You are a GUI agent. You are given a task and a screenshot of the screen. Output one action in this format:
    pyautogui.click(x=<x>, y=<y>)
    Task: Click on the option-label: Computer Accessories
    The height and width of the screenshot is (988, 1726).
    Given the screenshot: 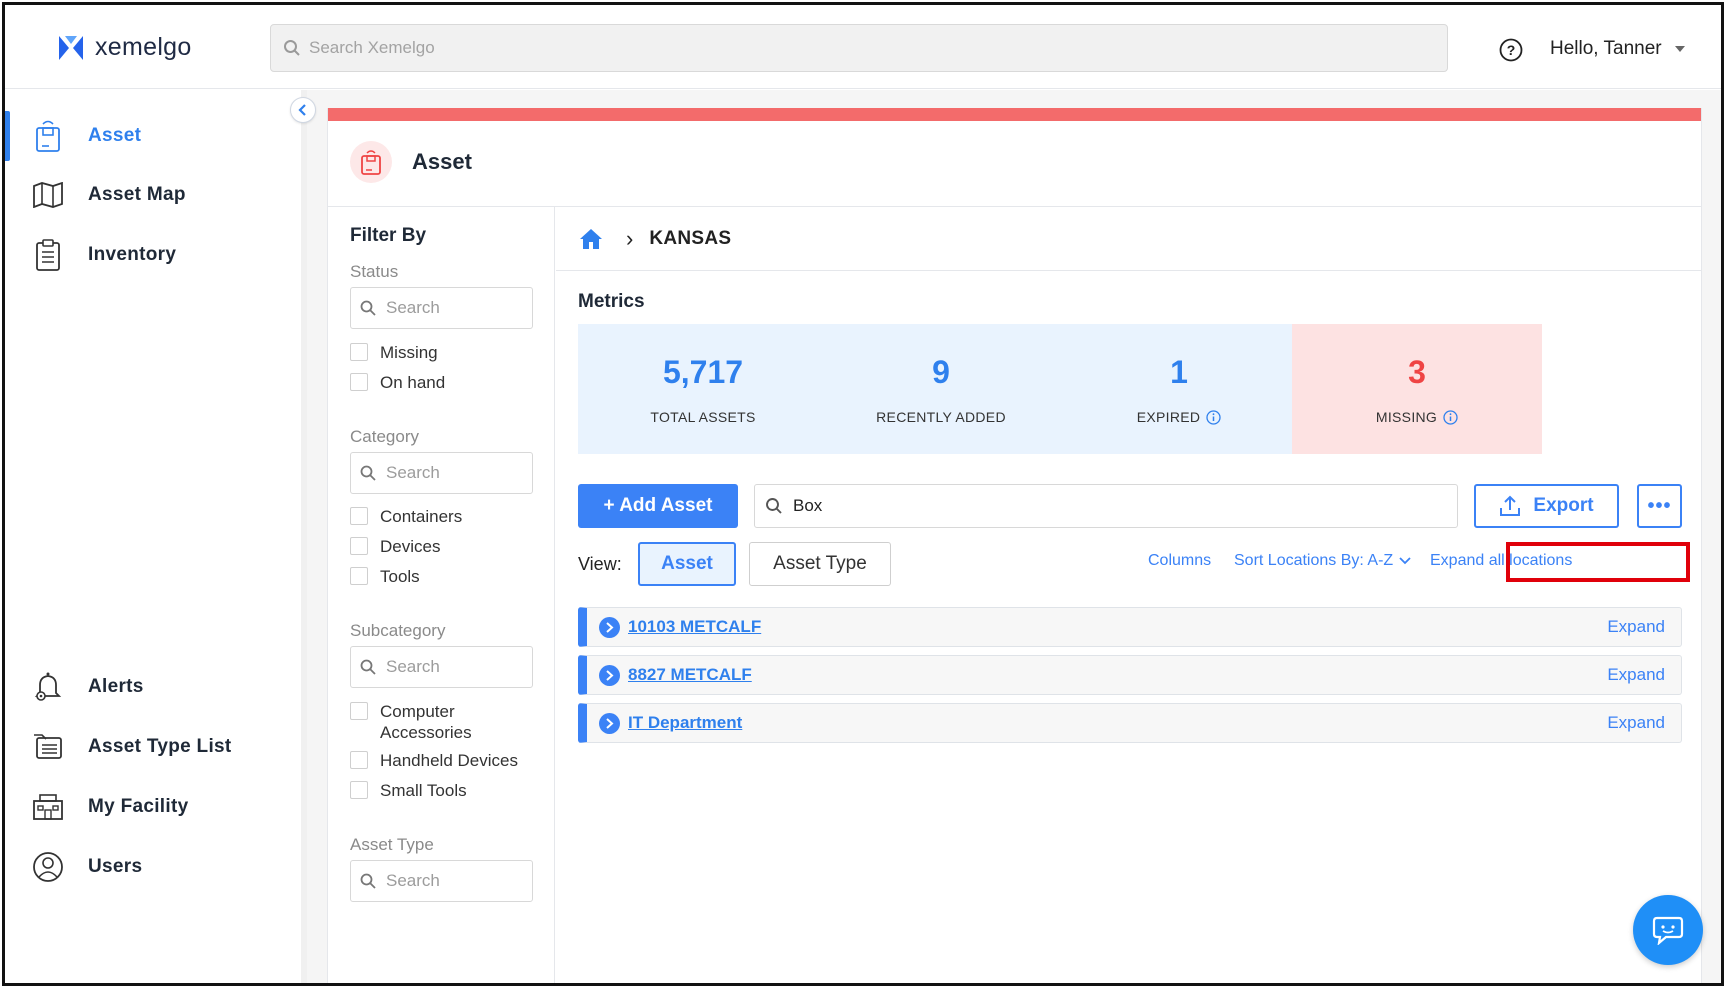 What is the action you would take?
    pyautogui.click(x=426, y=722)
    